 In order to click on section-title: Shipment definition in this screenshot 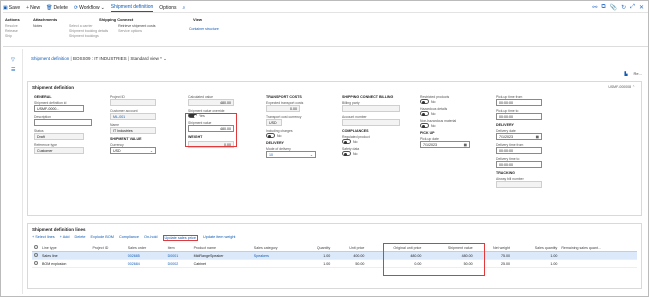, I will do `click(53, 87)`.